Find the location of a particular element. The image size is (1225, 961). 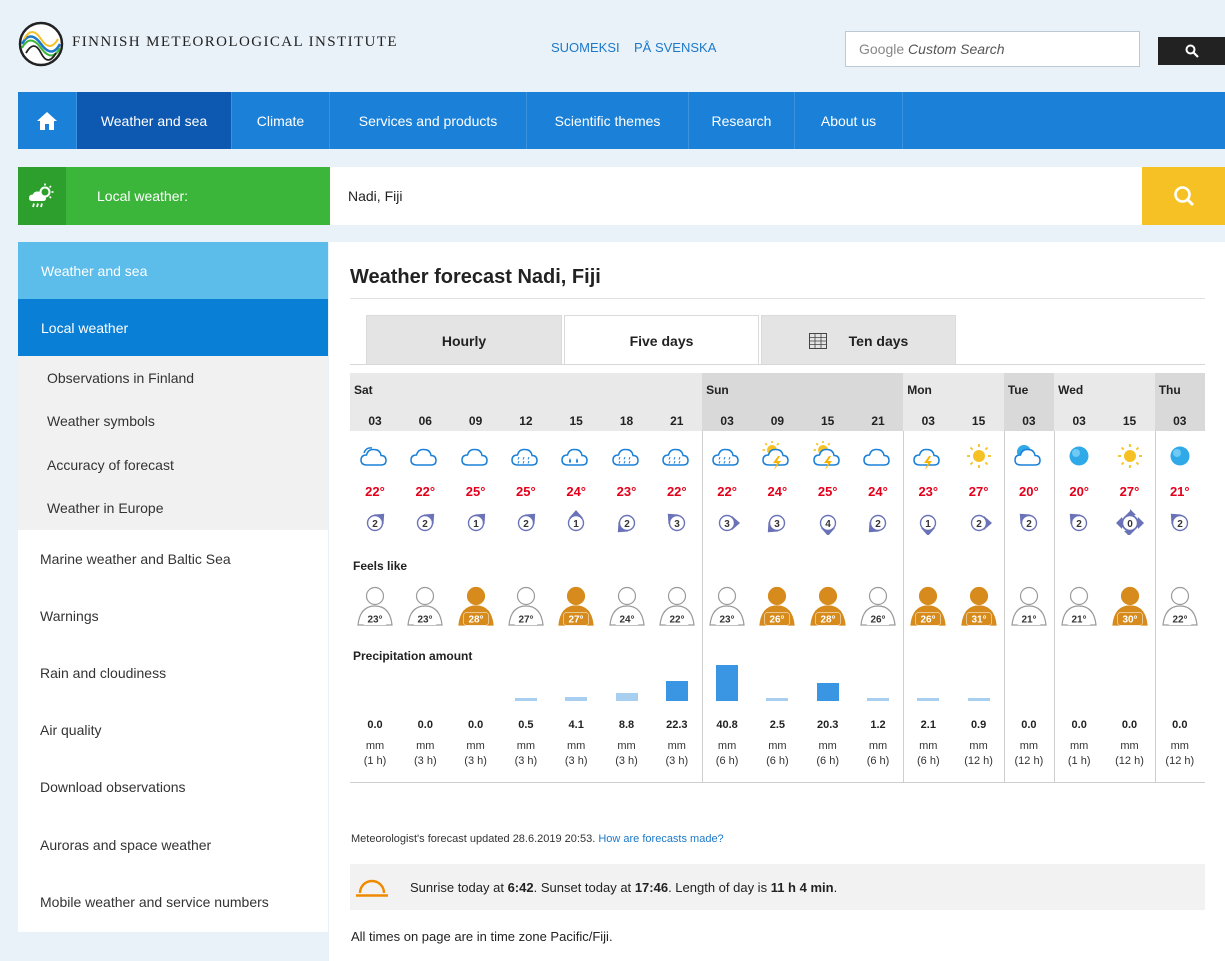

sidebar-item-air-quality: Air quality is located at coordinates (173, 730).